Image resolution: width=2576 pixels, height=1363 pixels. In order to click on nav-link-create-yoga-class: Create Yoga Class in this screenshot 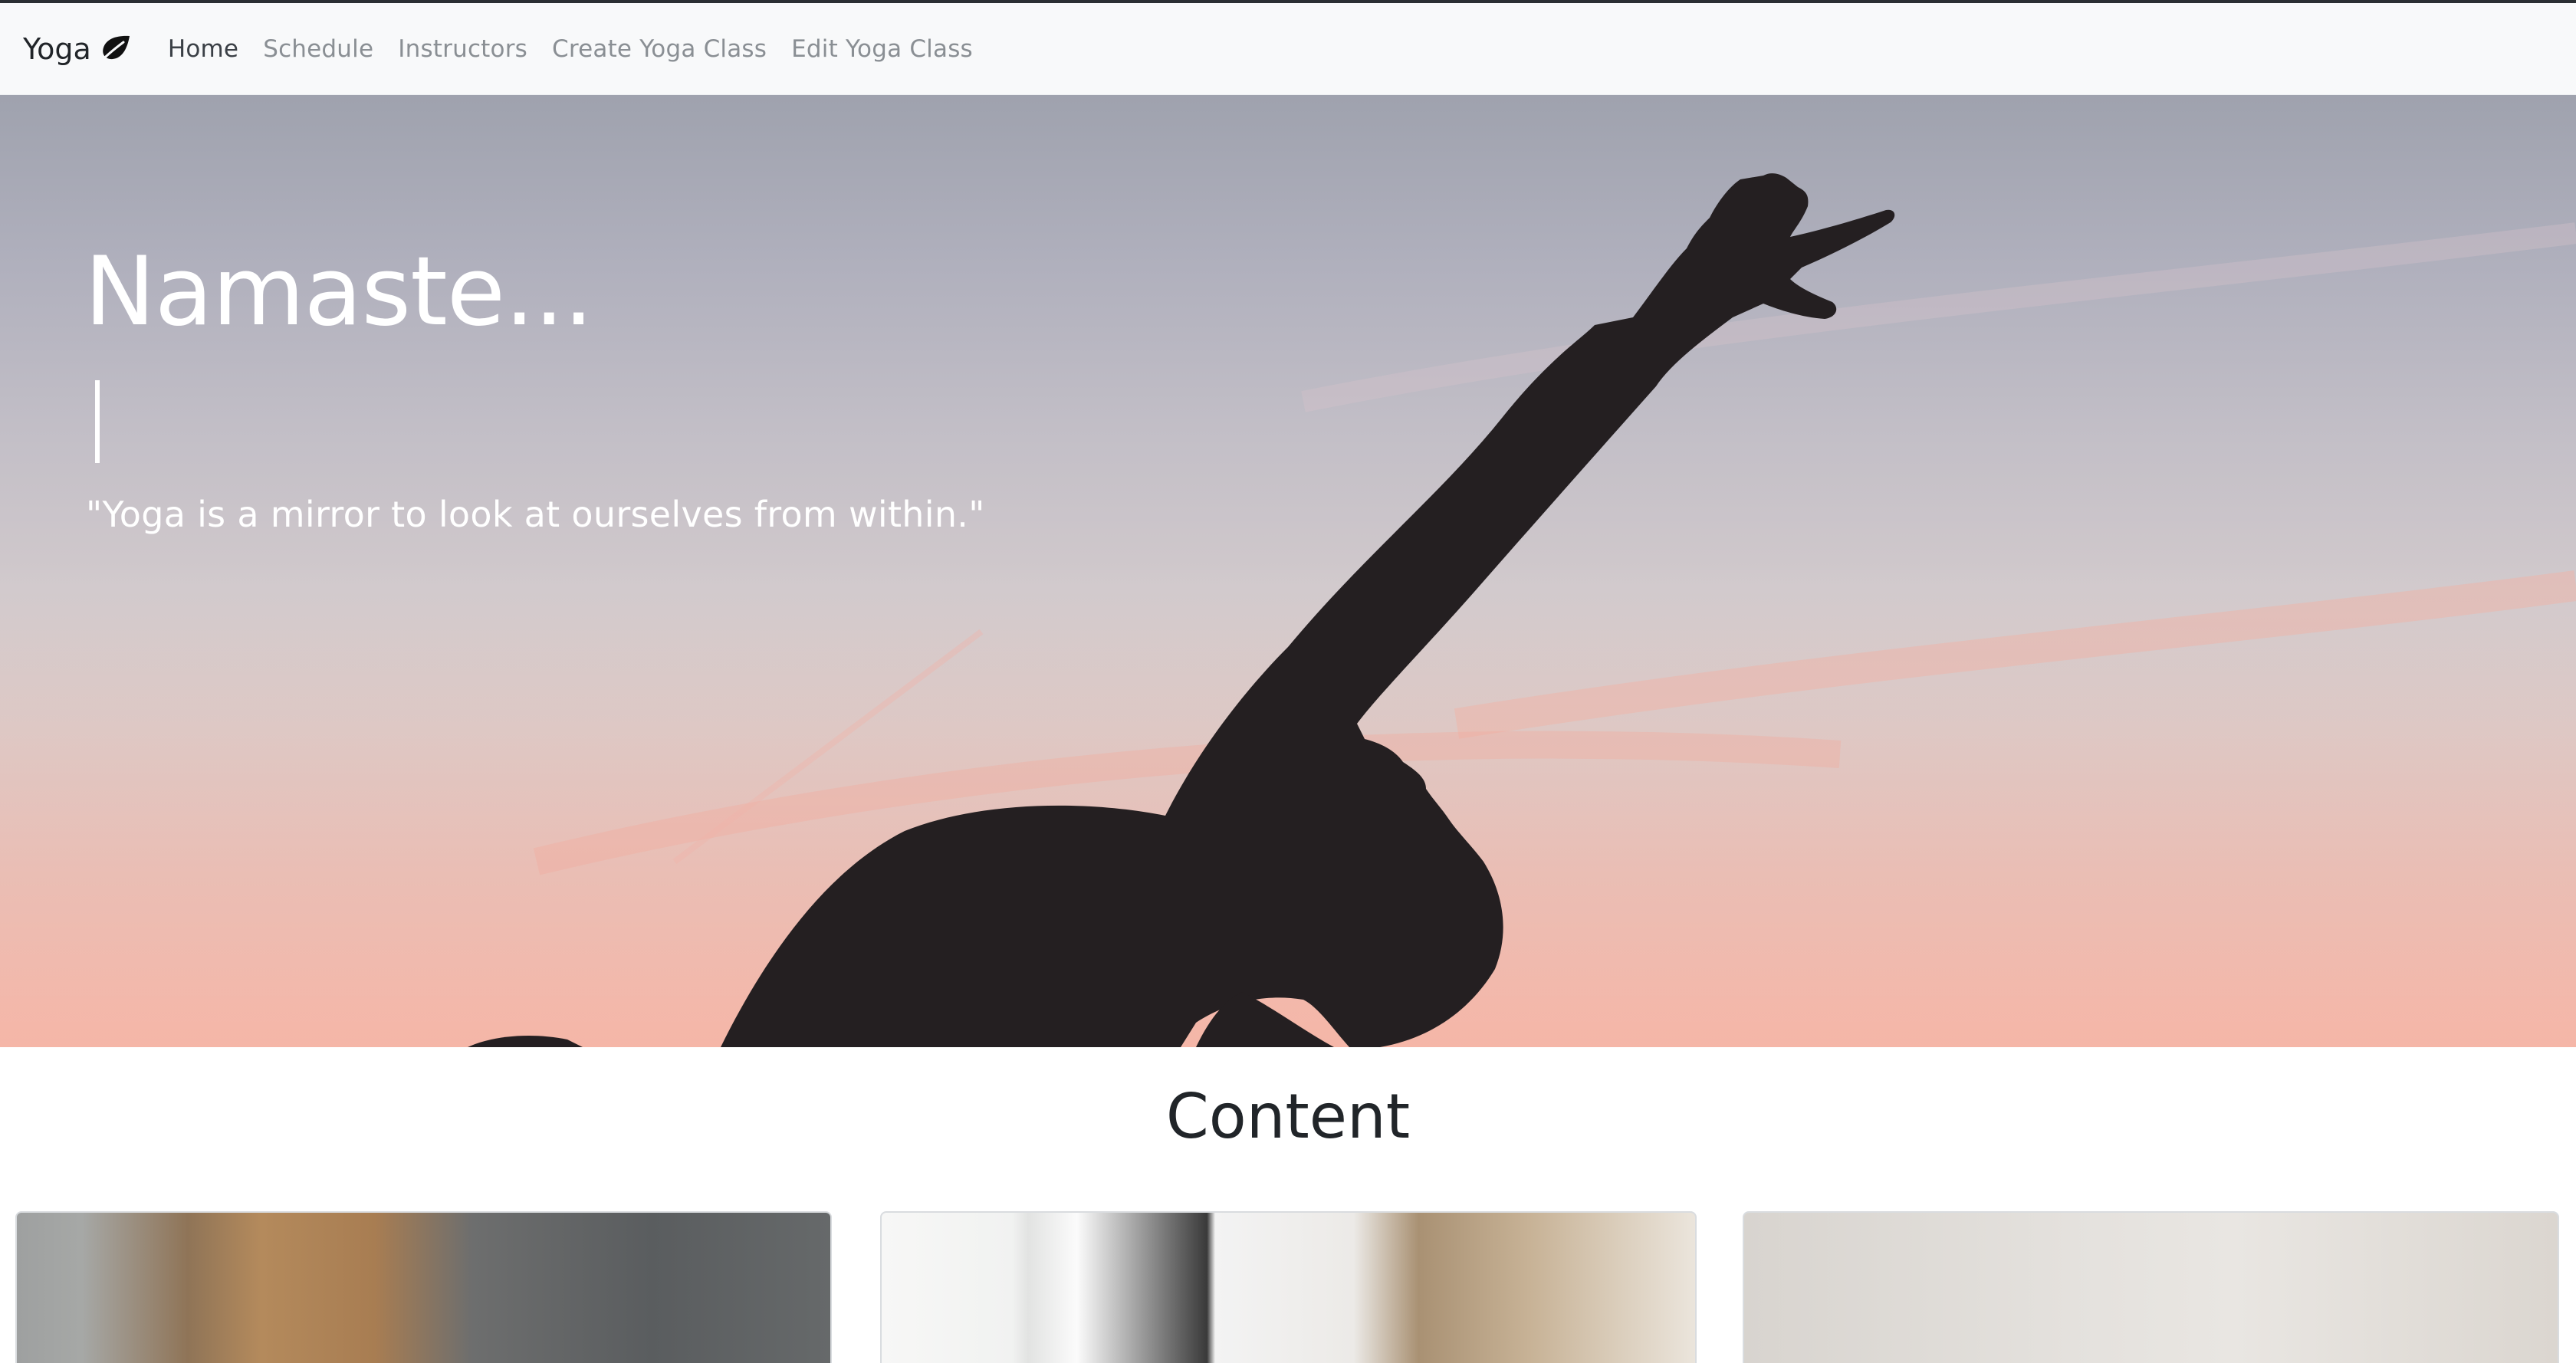, I will do `click(660, 49)`.